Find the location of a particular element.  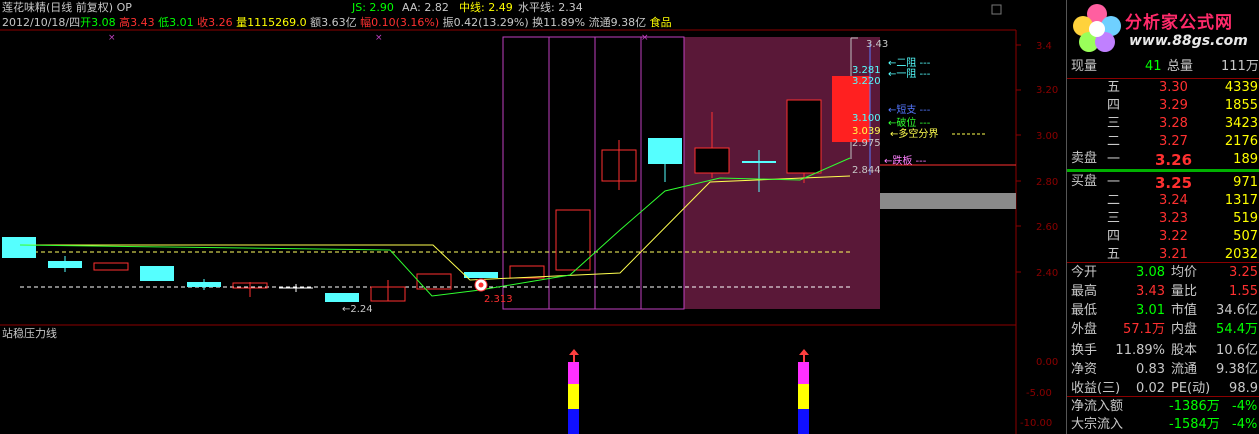

js-value: JS: 2.90 is located at coordinates (373, 7).